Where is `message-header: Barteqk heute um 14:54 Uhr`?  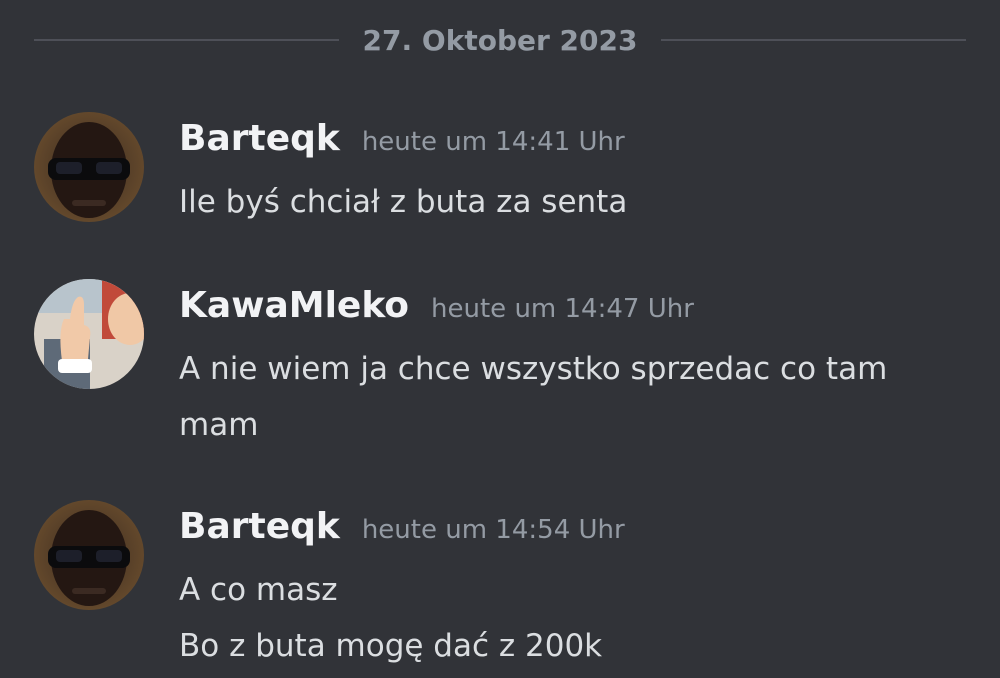
message-header: Barteqk heute um 14:54 Uhr is located at coordinates (579, 534).